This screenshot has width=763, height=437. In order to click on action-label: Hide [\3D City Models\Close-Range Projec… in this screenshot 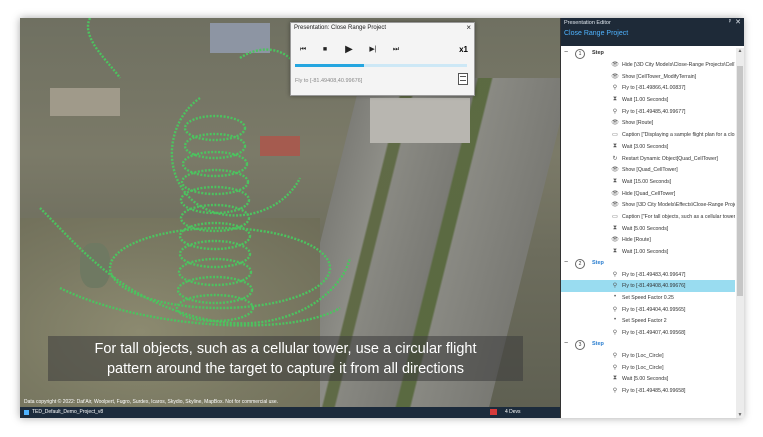, I will do `click(678, 65)`.